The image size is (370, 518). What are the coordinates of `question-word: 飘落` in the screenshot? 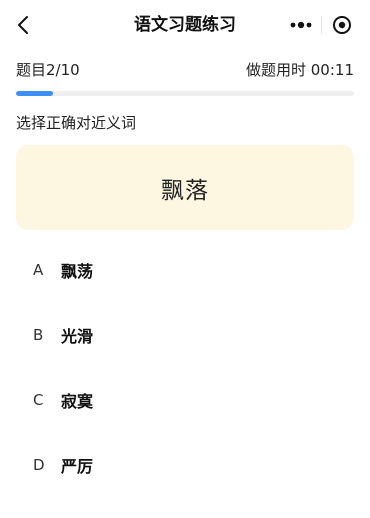 It's located at (185, 190).